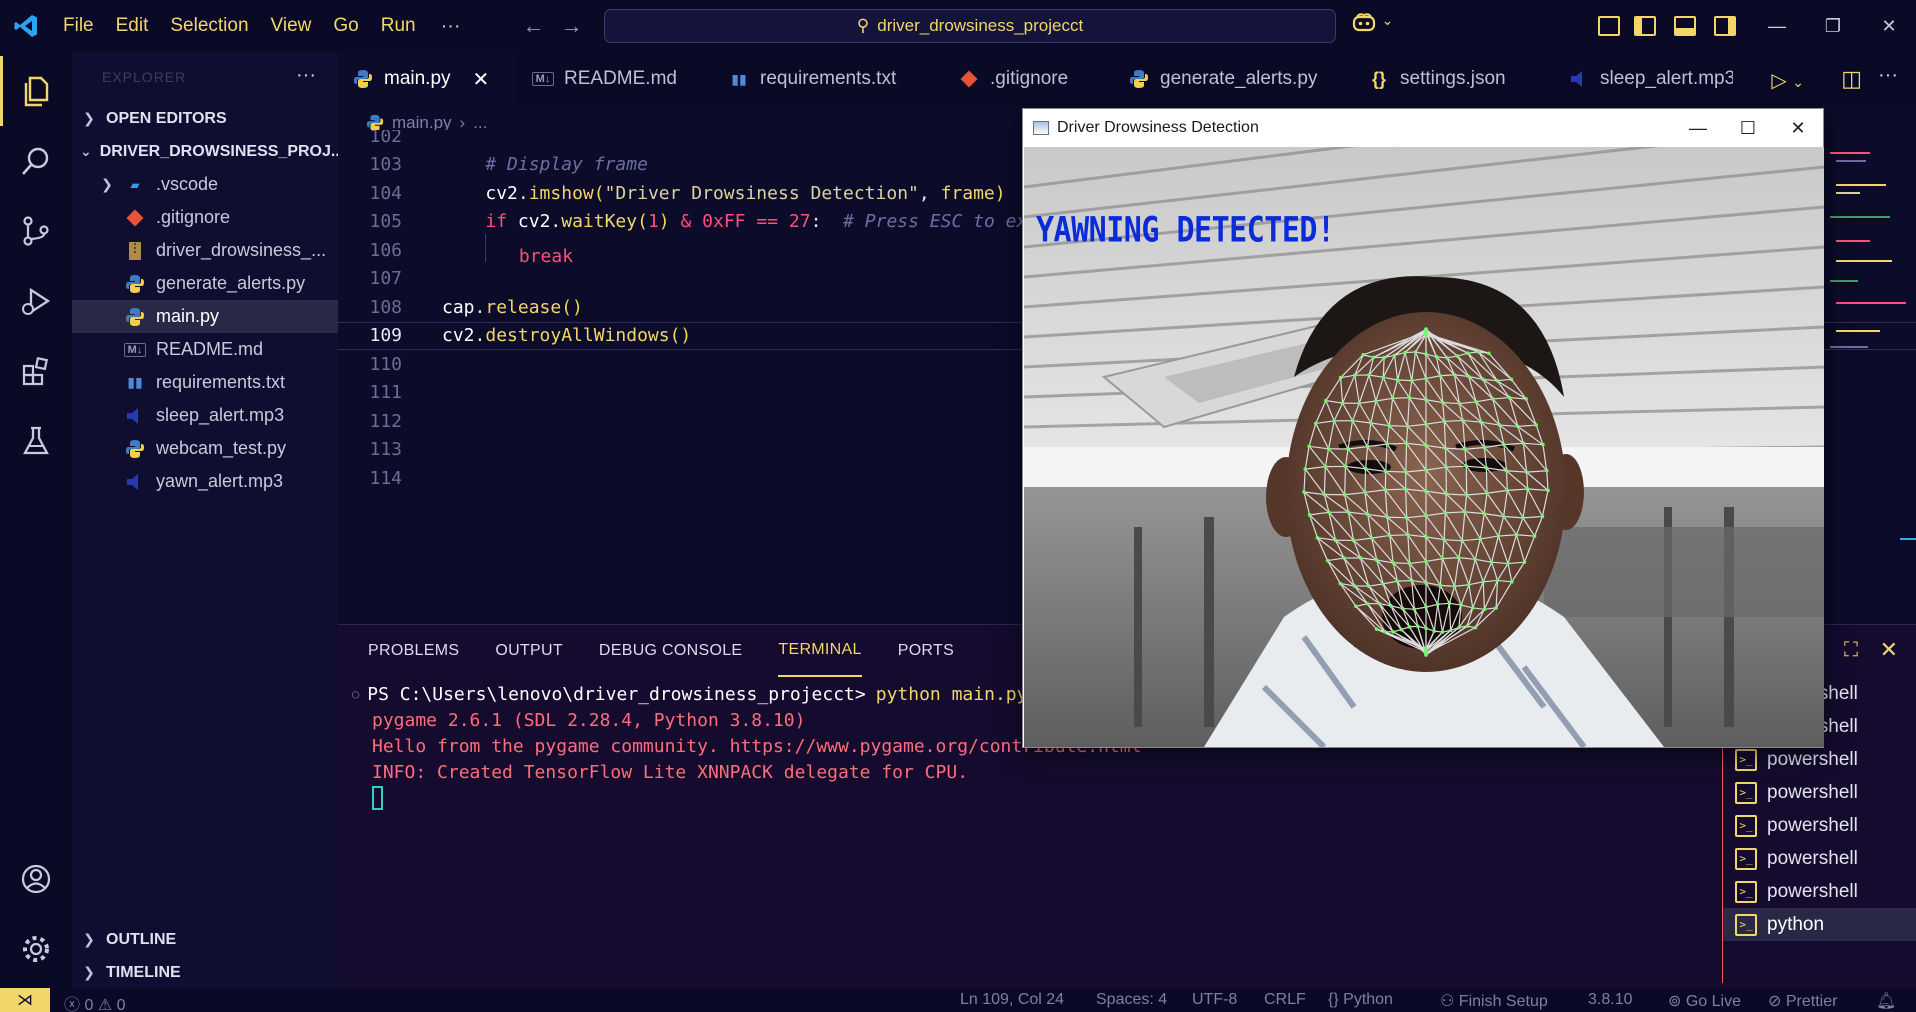 This screenshot has height=1012, width=1916. I want to click on toggle-secondary-sidebar-icon, so click(1725, 26).